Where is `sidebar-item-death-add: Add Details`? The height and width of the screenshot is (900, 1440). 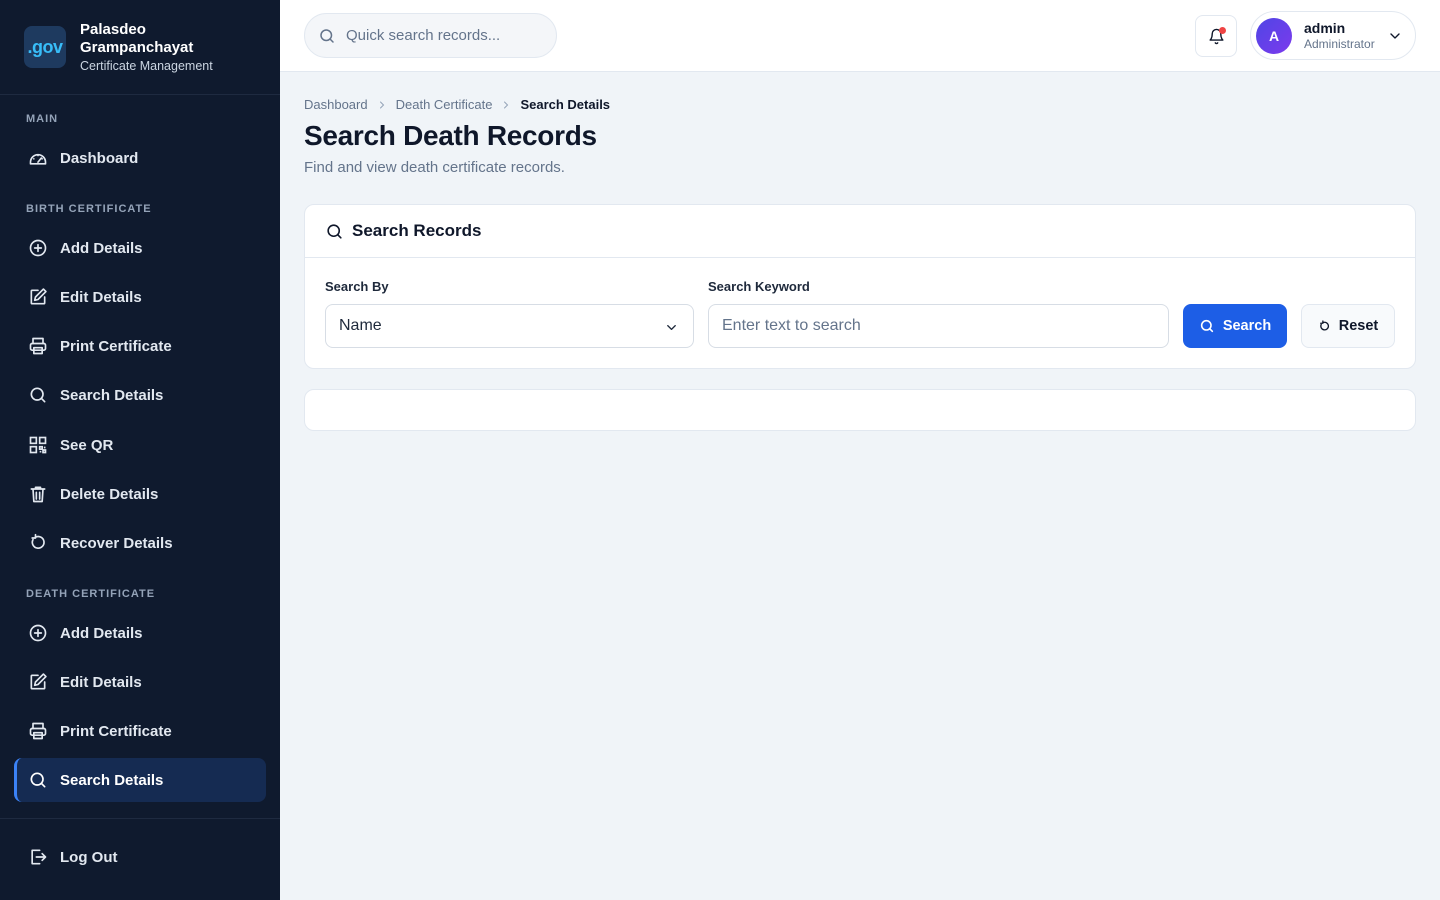
sidebar-item-death-add: Add Details is located at coordinates (140, 633).